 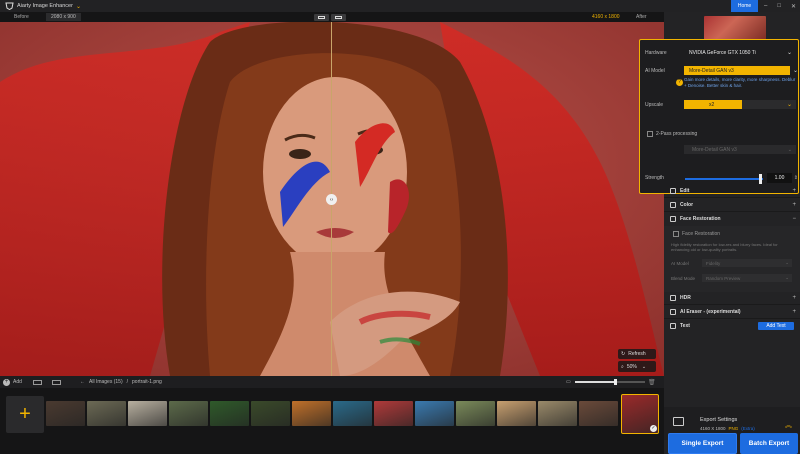 What do you see at coordinates (673, 311) in the screenshot?
I see `eraser-icon` at bounding box center [673, 311].